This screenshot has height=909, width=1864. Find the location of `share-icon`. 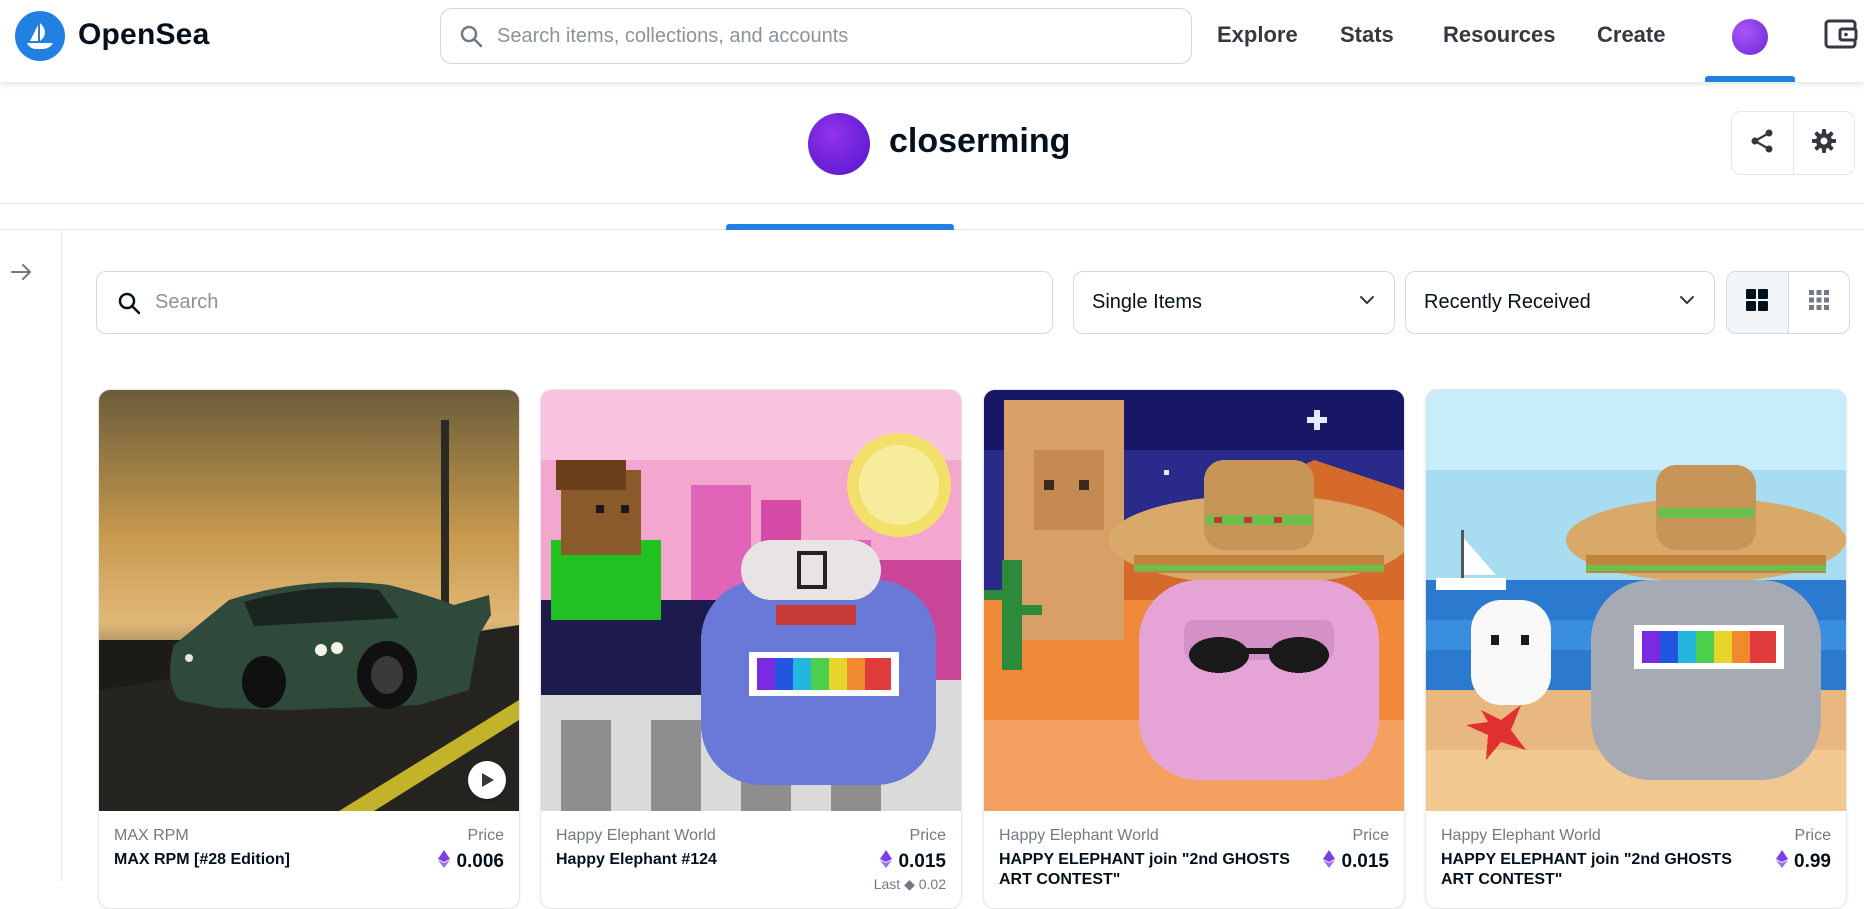

share-icon is located at coordinates (1762, 143).